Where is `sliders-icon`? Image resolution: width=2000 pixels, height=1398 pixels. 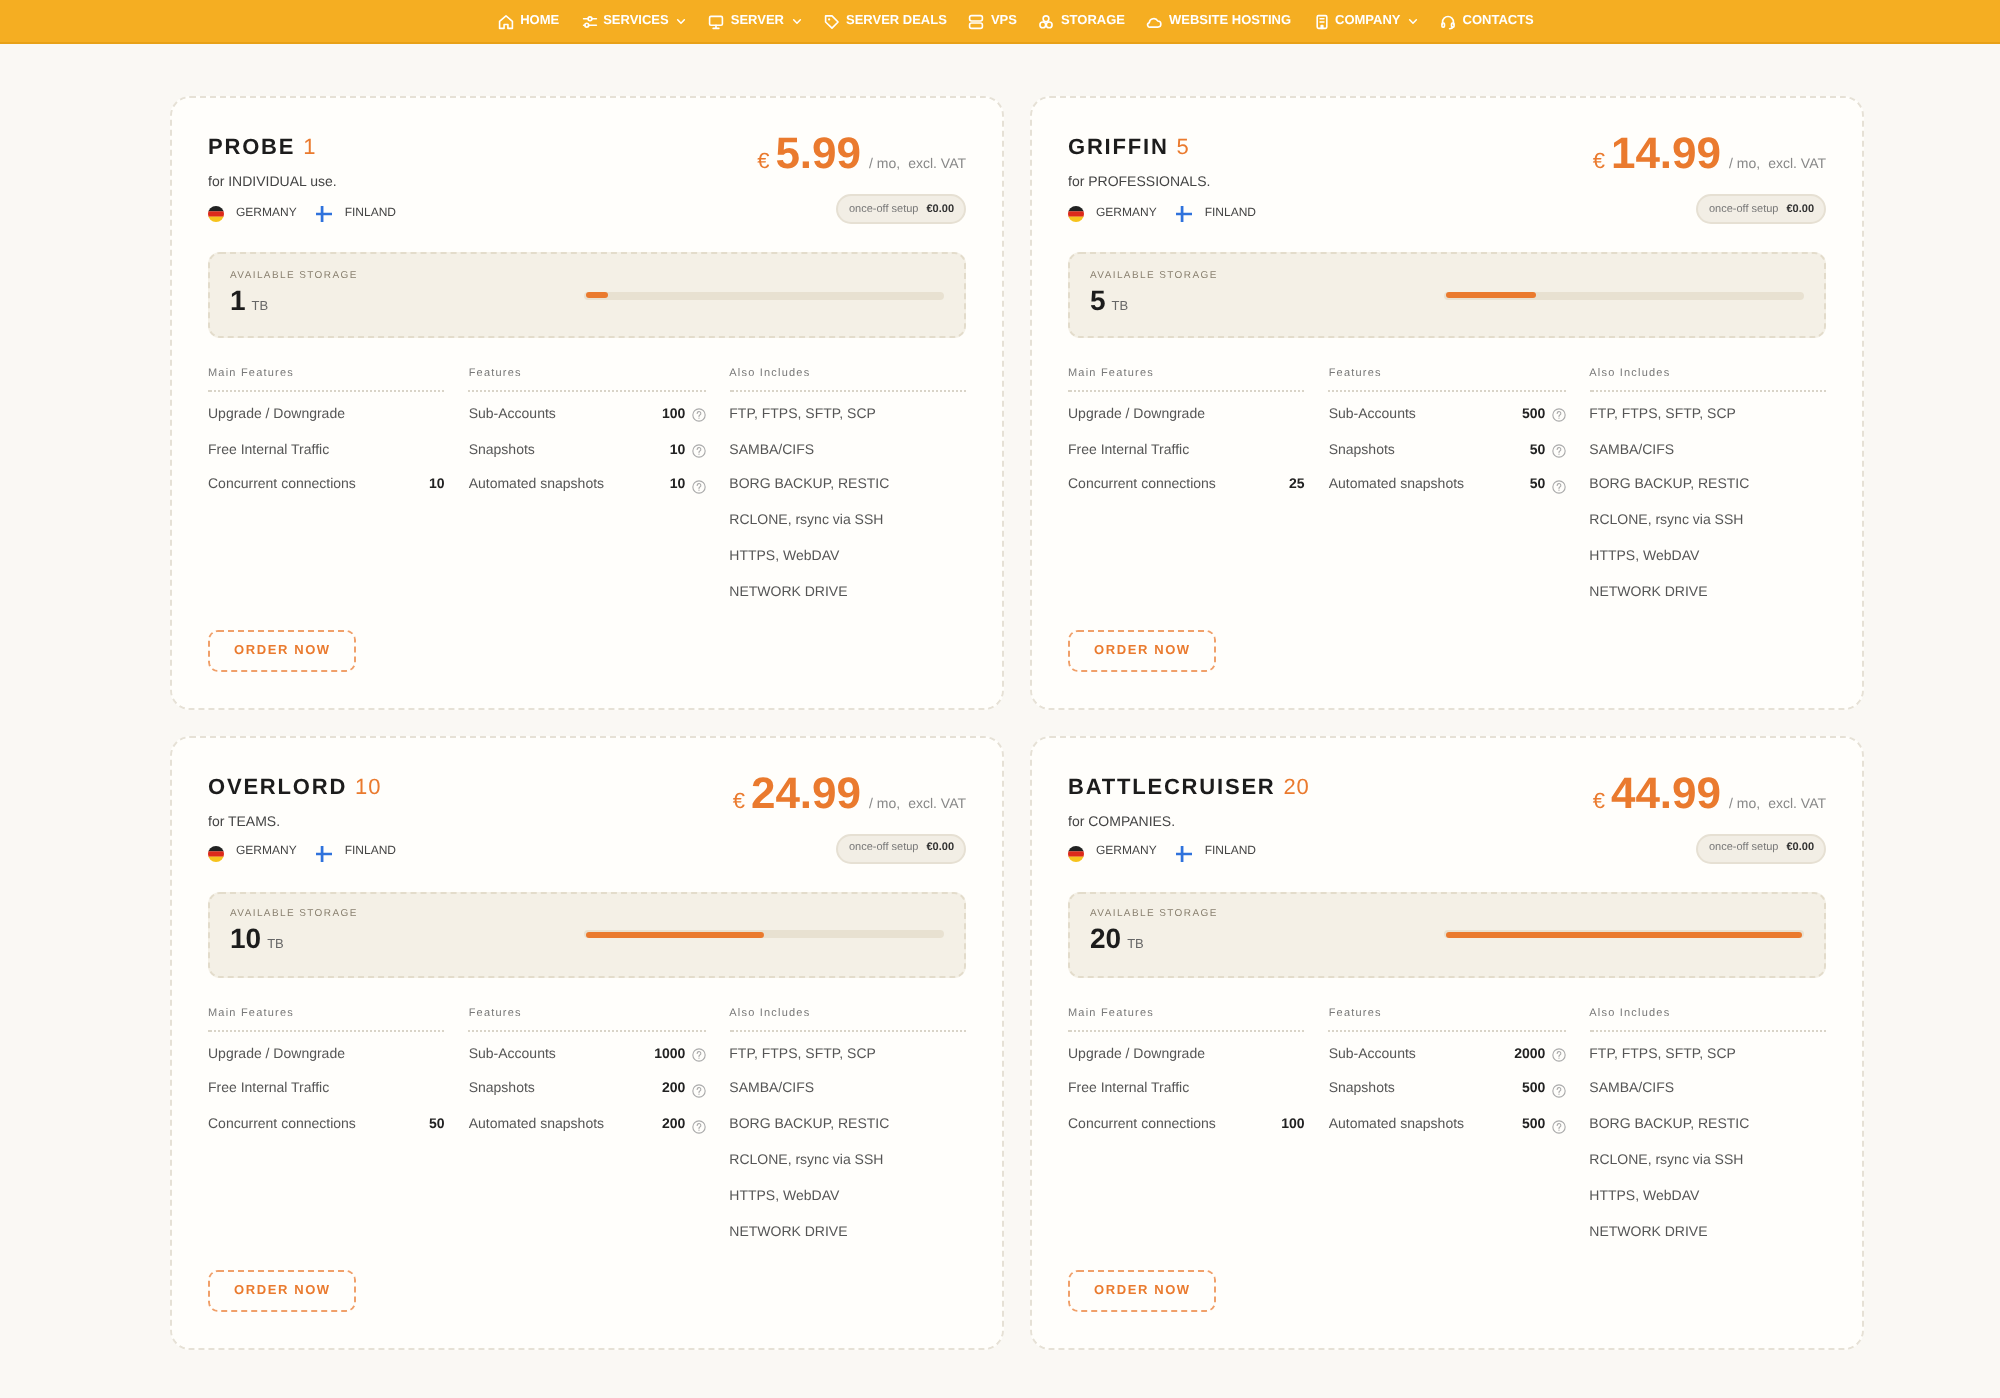 sliders-icon is located at coordinates (589, 21).